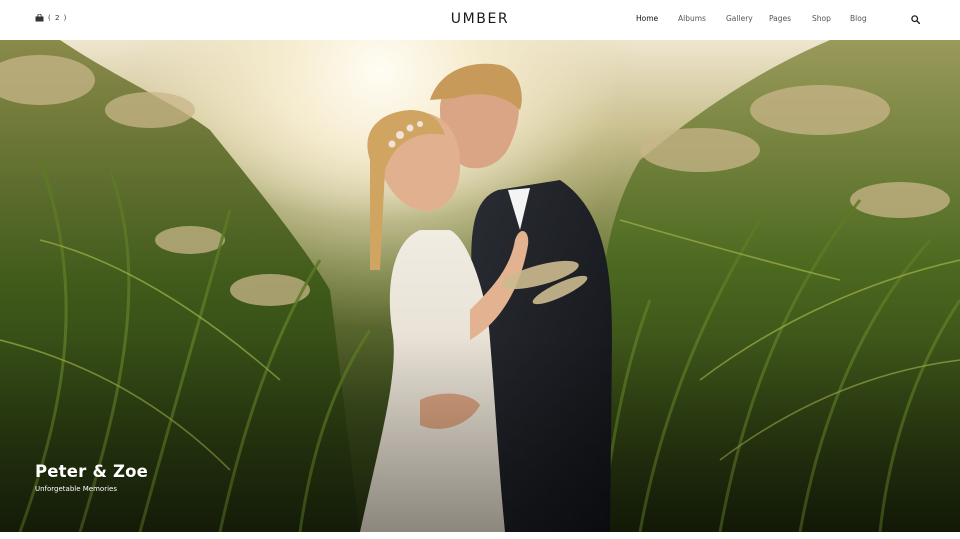 Image resolution: width=960 pixels, height=539 pixels. Describe the element at coordinates (92, 471) in the screenshot. I see `hero-title: Peter & Zoe` at that location.